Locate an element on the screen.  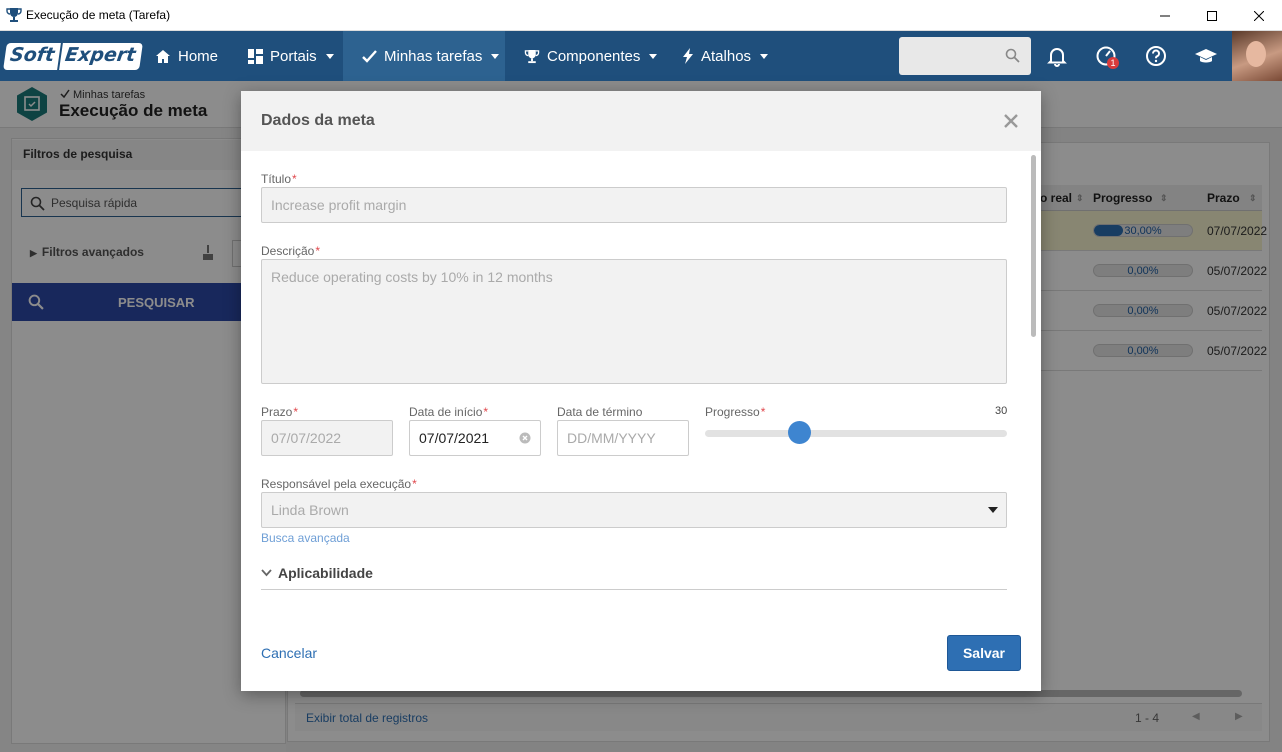
maximize-button is located at coordinates (1212, 15).